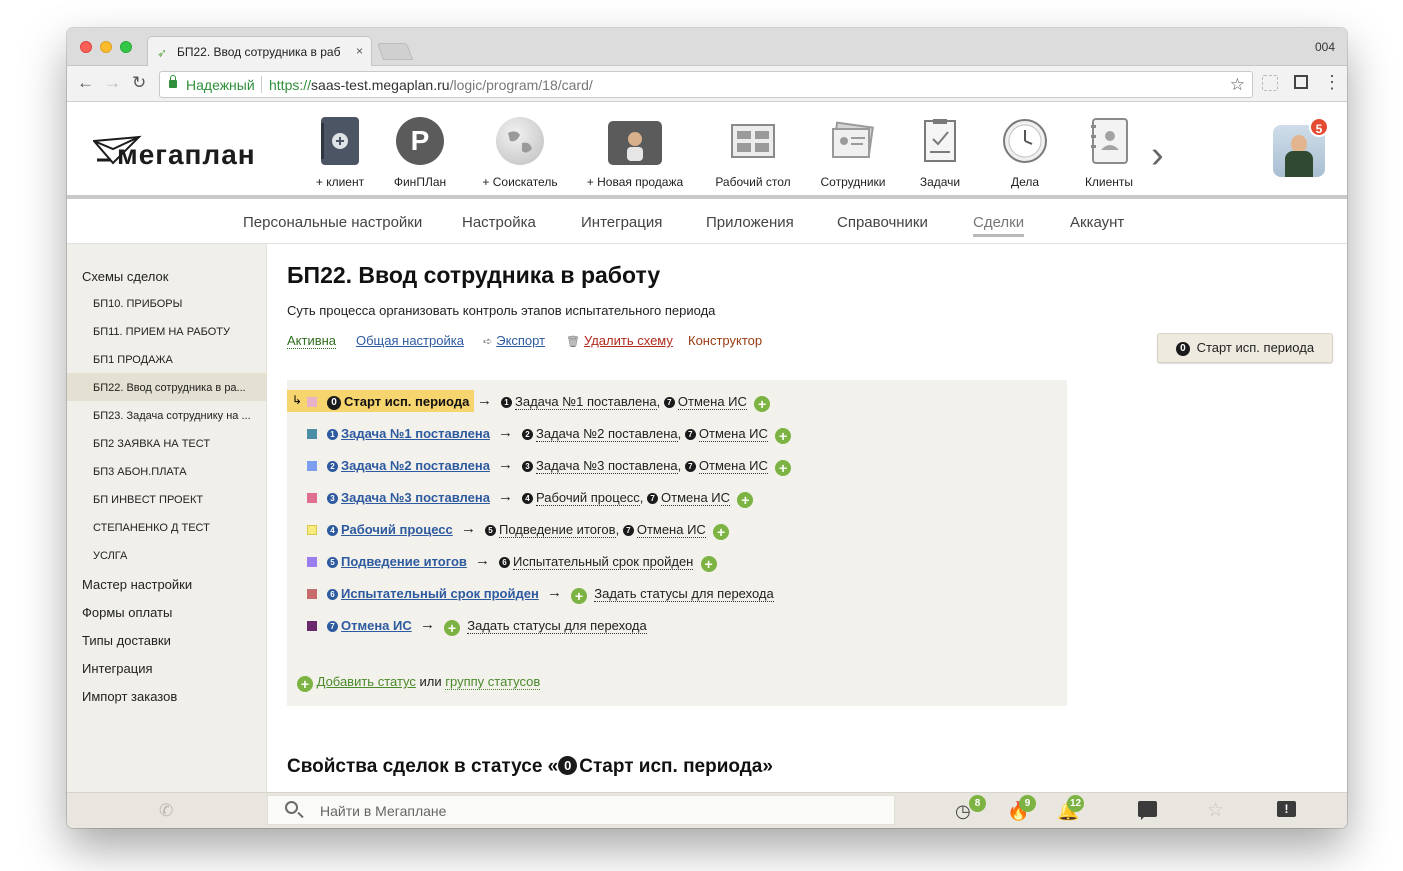 This screenshot has width=1403, height=871. What do you see at coordinates (126, 640) in the screenshot?
I see `sidebar-item-delivery-types: Типы доставки` at bounding box center [126, 640].